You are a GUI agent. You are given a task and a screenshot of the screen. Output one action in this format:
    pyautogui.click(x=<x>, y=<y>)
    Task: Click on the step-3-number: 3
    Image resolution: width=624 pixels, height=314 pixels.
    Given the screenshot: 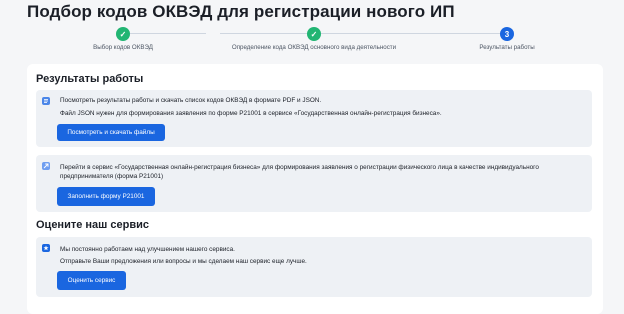 What is the action you would take?
    pyautogui.click(x=507, y=34)
    